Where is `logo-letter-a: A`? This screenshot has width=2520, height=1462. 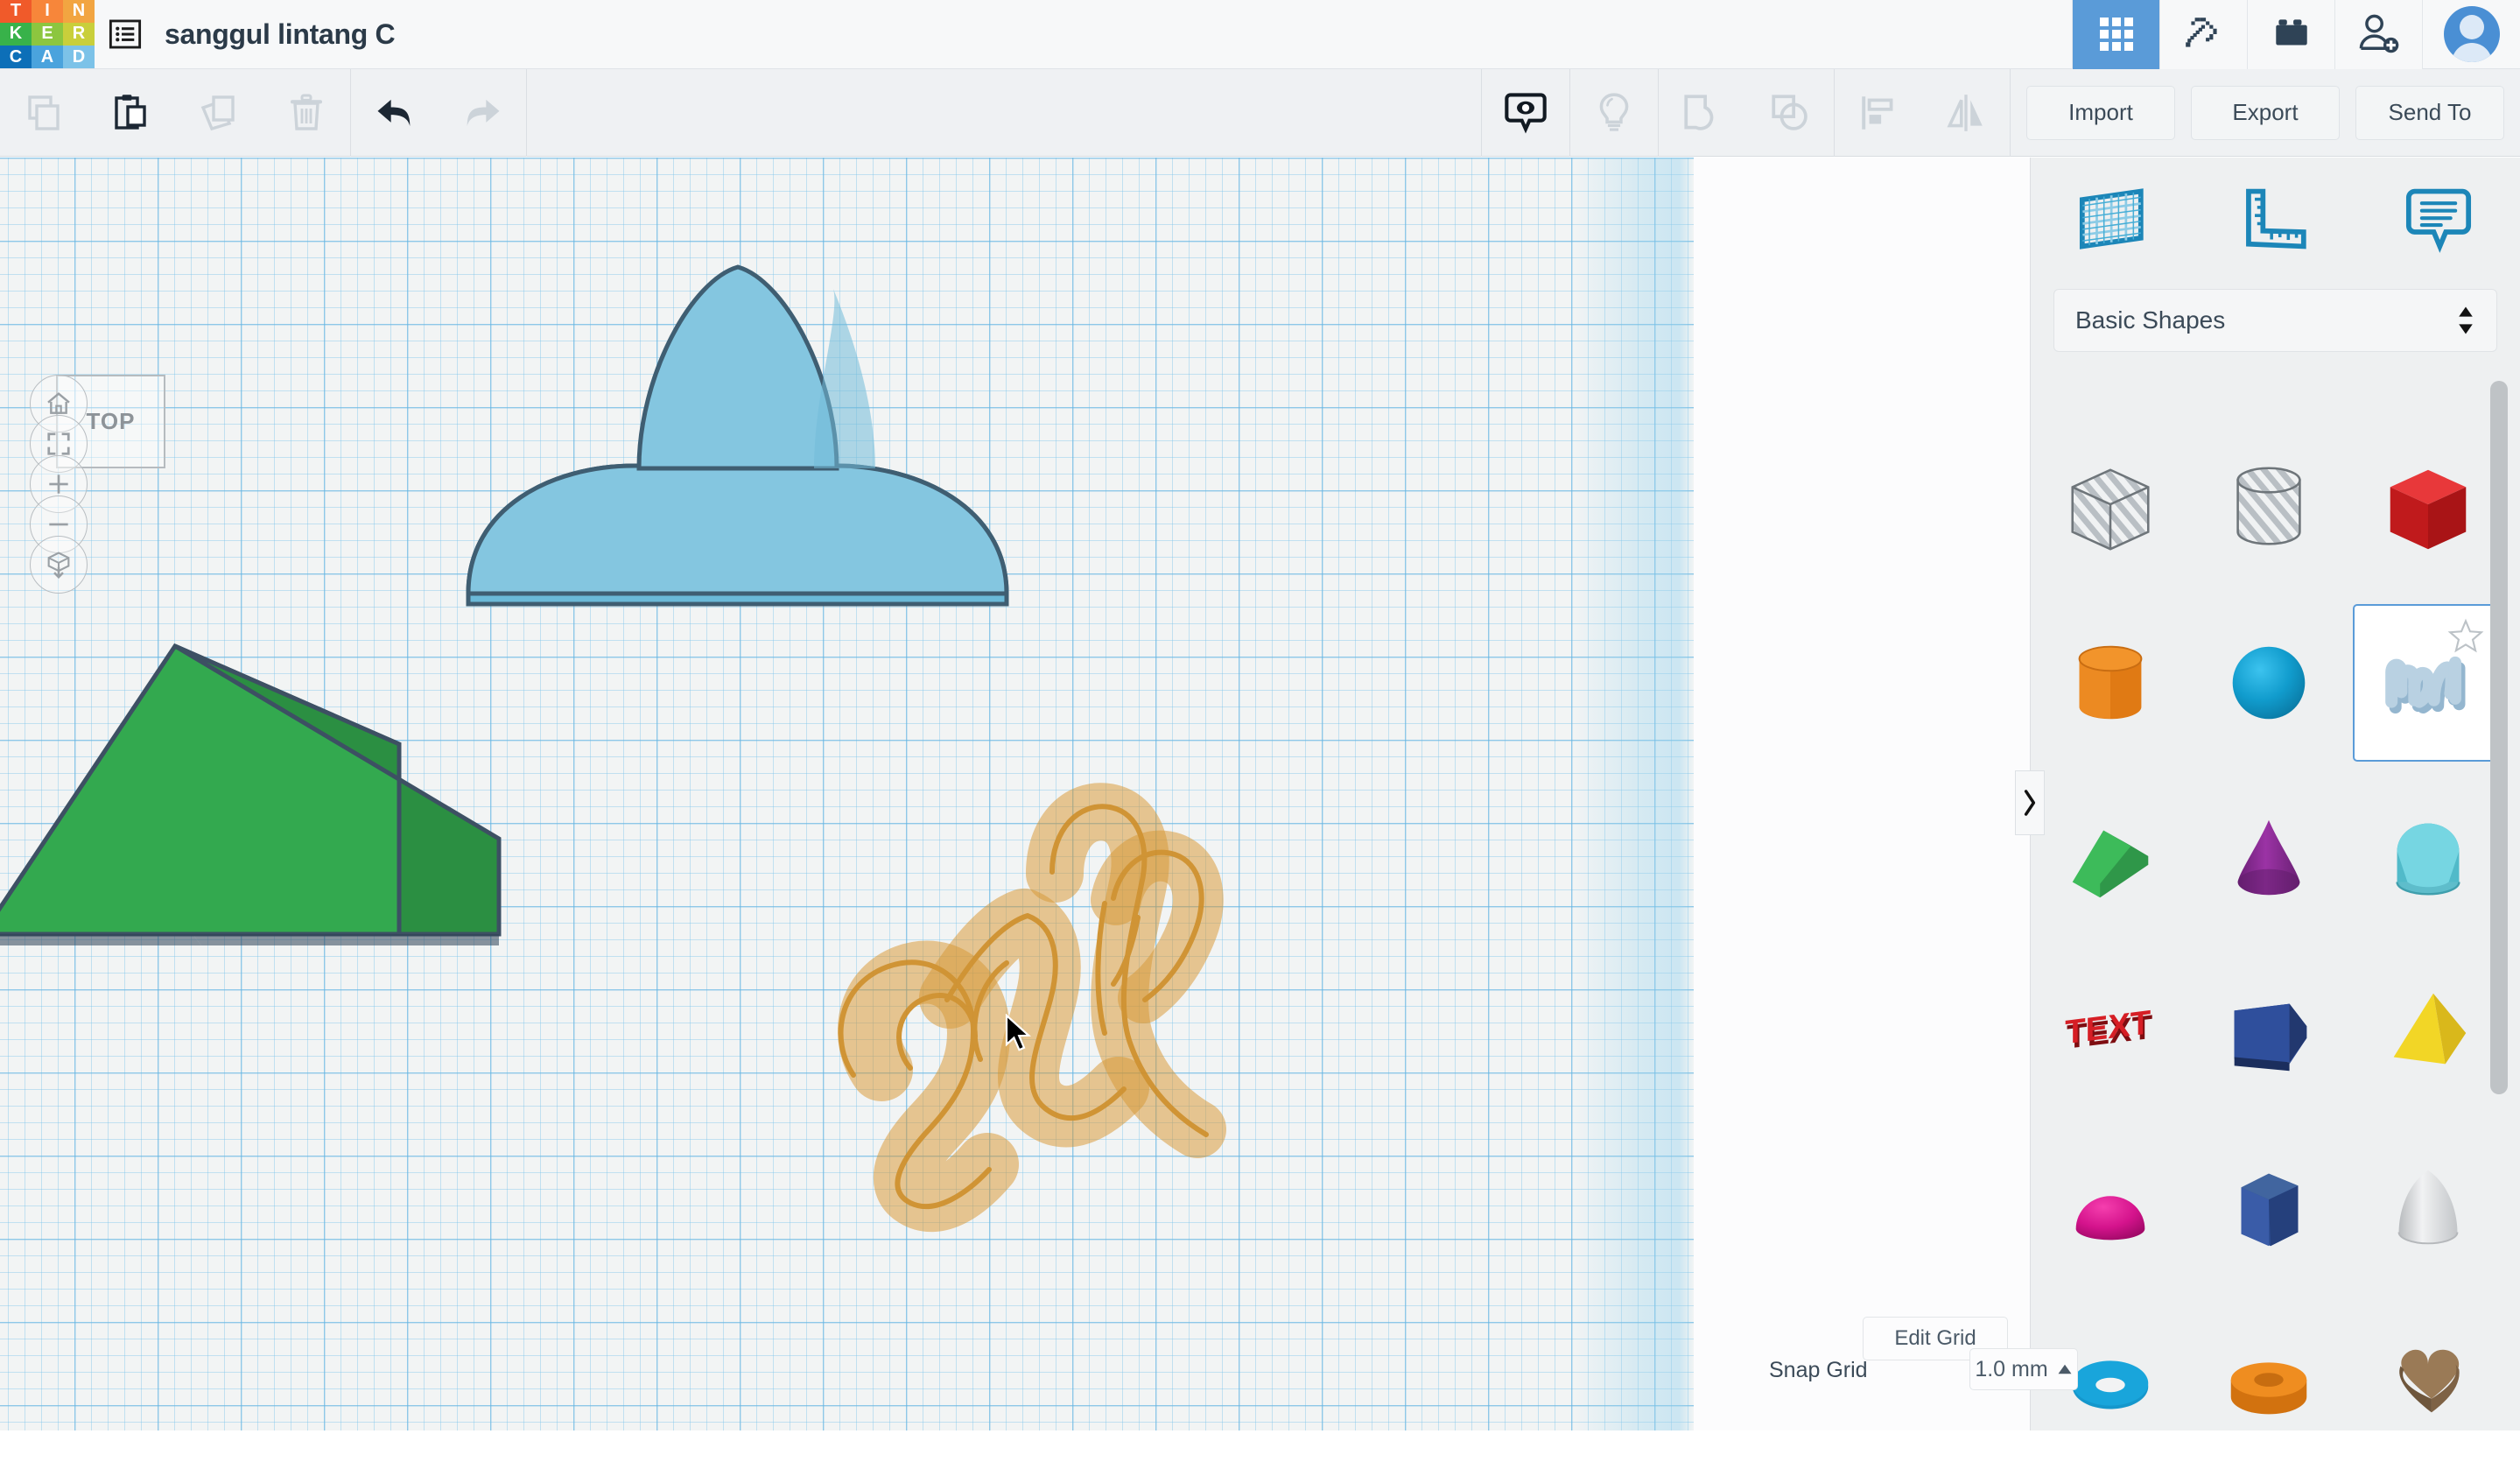 logo-letter-a: A is located at coordinates (47, 58).